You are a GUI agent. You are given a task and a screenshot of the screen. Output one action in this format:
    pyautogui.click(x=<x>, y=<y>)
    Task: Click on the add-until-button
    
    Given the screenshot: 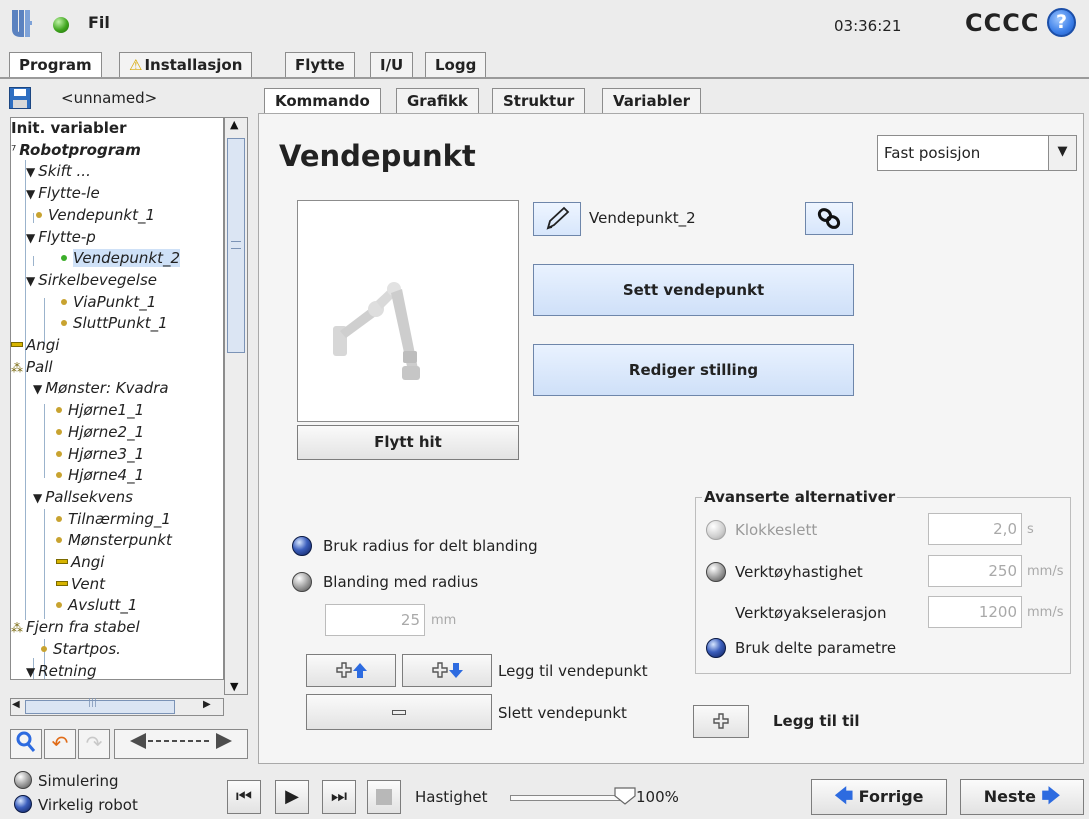 What is the action you would take?
    pyautogui.click(x=721, y=721)
    